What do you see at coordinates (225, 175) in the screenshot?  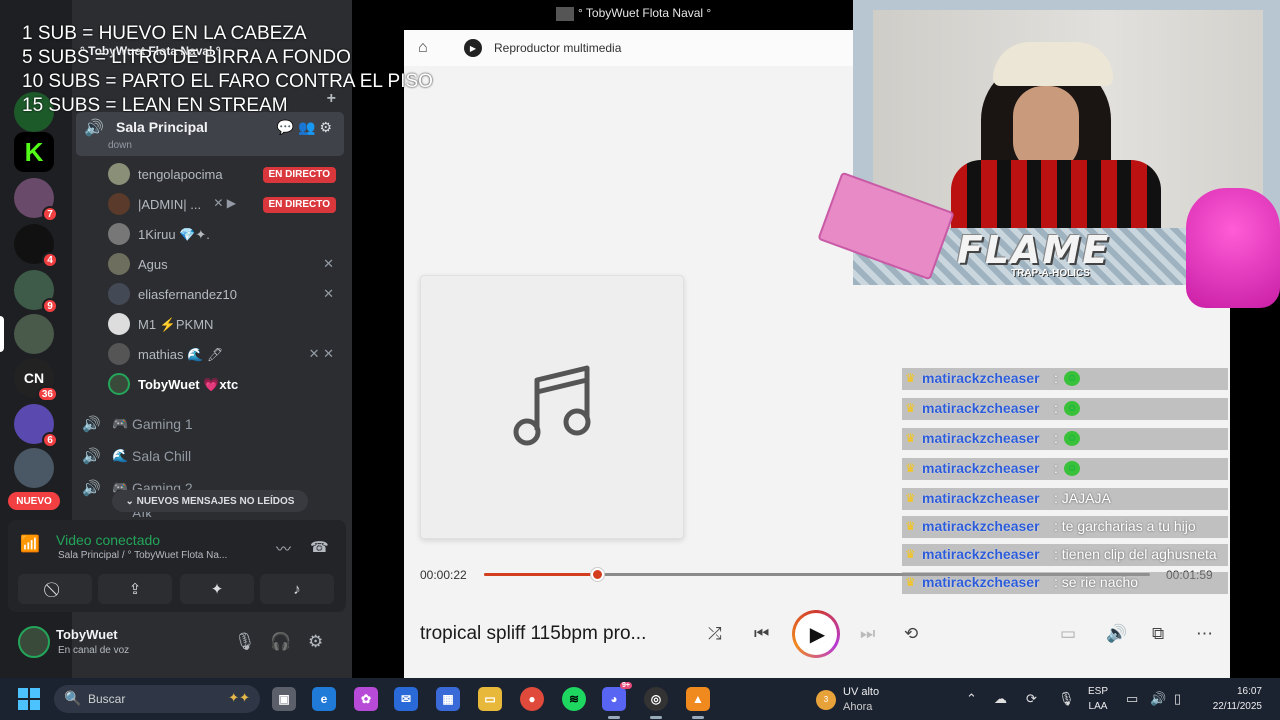 I see `member-row: tengolapocima EN DIRECTO` at bounding box center [225, 175].